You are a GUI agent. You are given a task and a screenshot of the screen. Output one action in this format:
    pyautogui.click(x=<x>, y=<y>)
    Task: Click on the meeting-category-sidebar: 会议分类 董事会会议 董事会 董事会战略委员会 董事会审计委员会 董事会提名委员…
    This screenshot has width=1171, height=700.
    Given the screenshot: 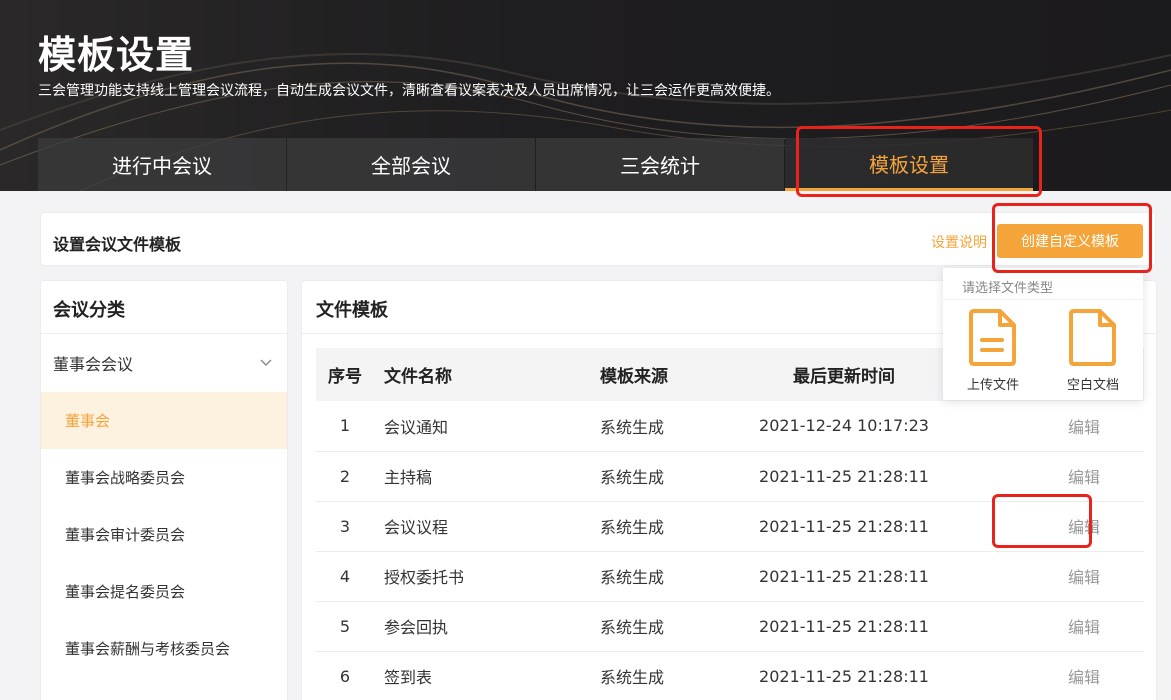 What is the action you would take?
    pyautogui.click(x=164, y=490)
    